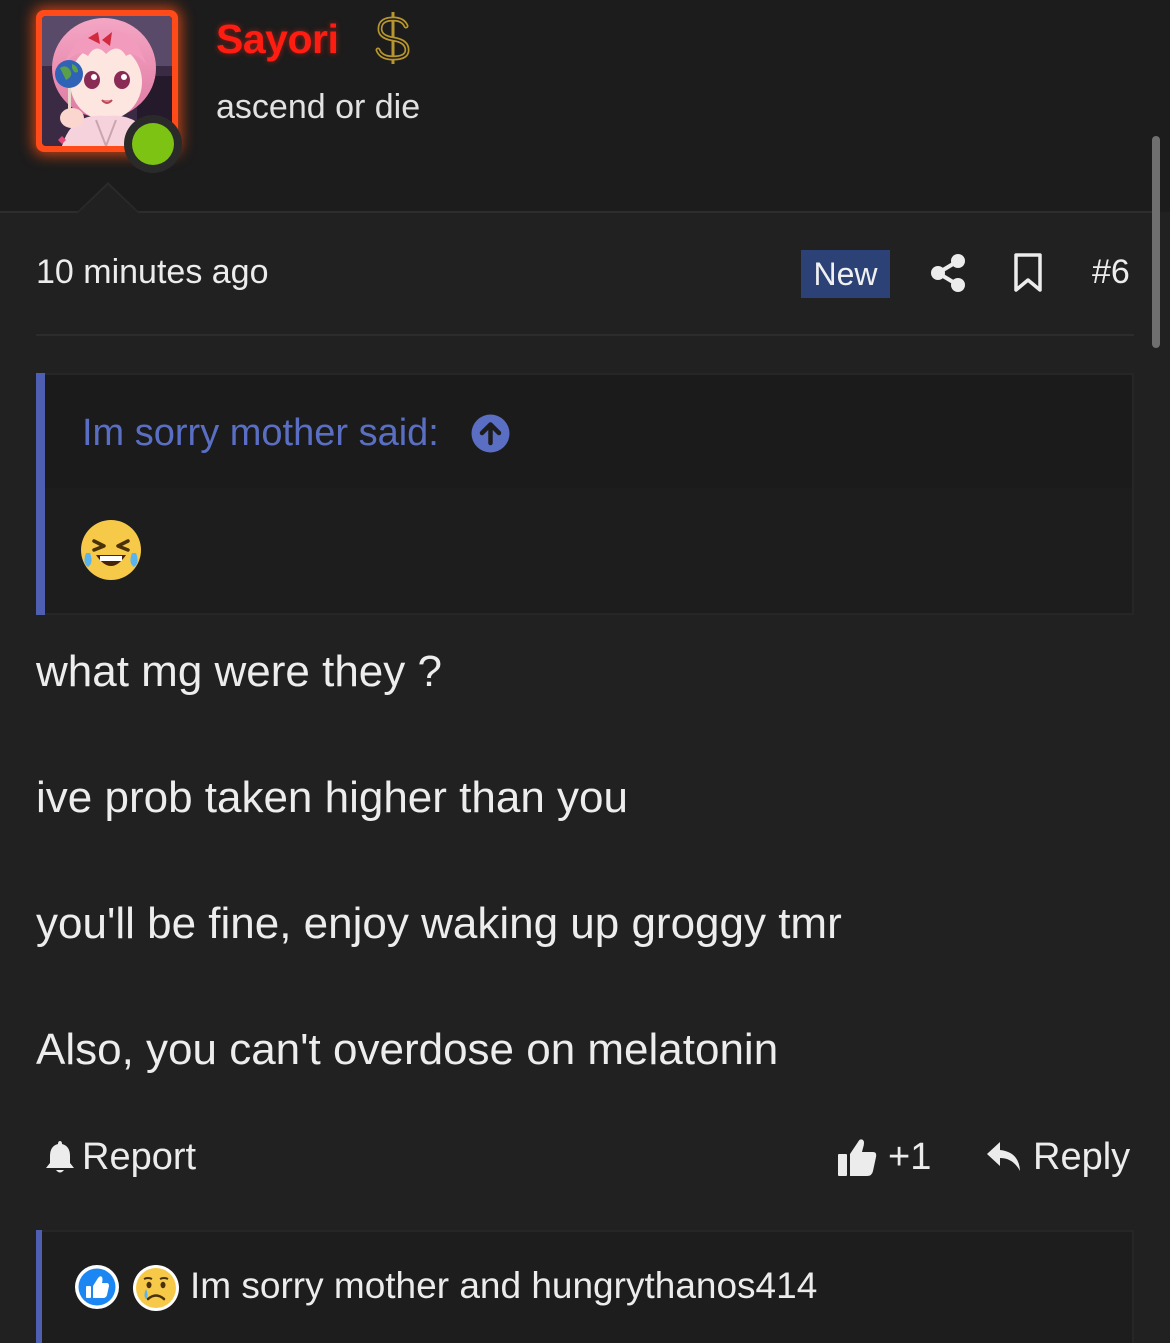  What do you see at coordinates (260, 433) in the screenshot?
I see `quote-attribution: Im sorry mother said:` at bounding box center [260, 433].